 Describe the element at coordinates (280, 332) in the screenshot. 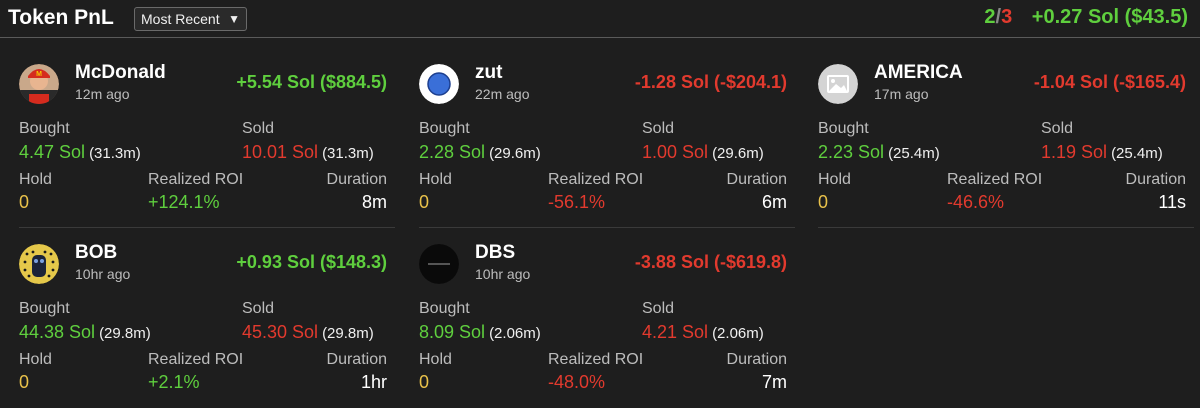

I see `sold-amount: 45.30 Sol` at that location.